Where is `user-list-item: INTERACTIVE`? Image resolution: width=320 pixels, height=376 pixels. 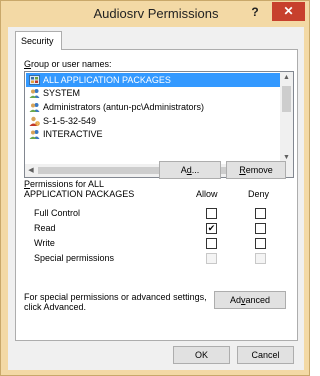 user-list-item: INTERACTIVE is located at coordinates (153, 134).